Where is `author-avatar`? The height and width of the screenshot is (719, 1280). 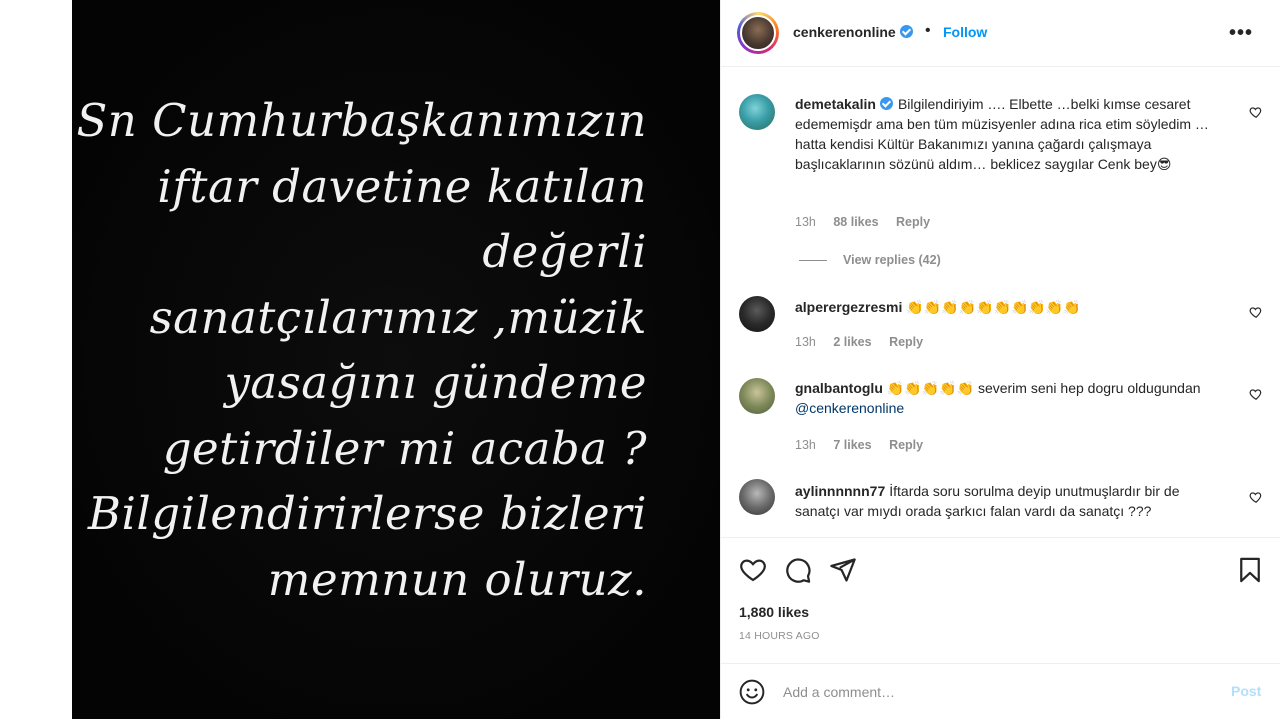
author-avatar is located at coordinates (758, 33).